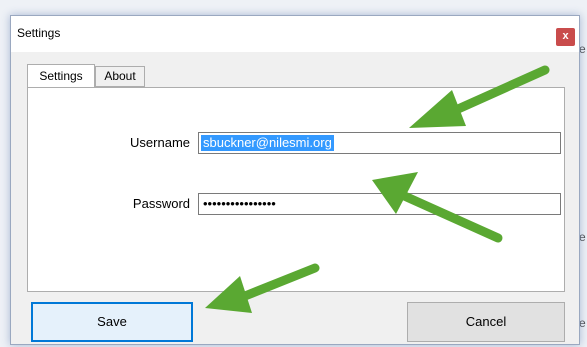 This screenshot has width=587, height=347. I want to click on title-bar: Settings x, so click(295, 34).